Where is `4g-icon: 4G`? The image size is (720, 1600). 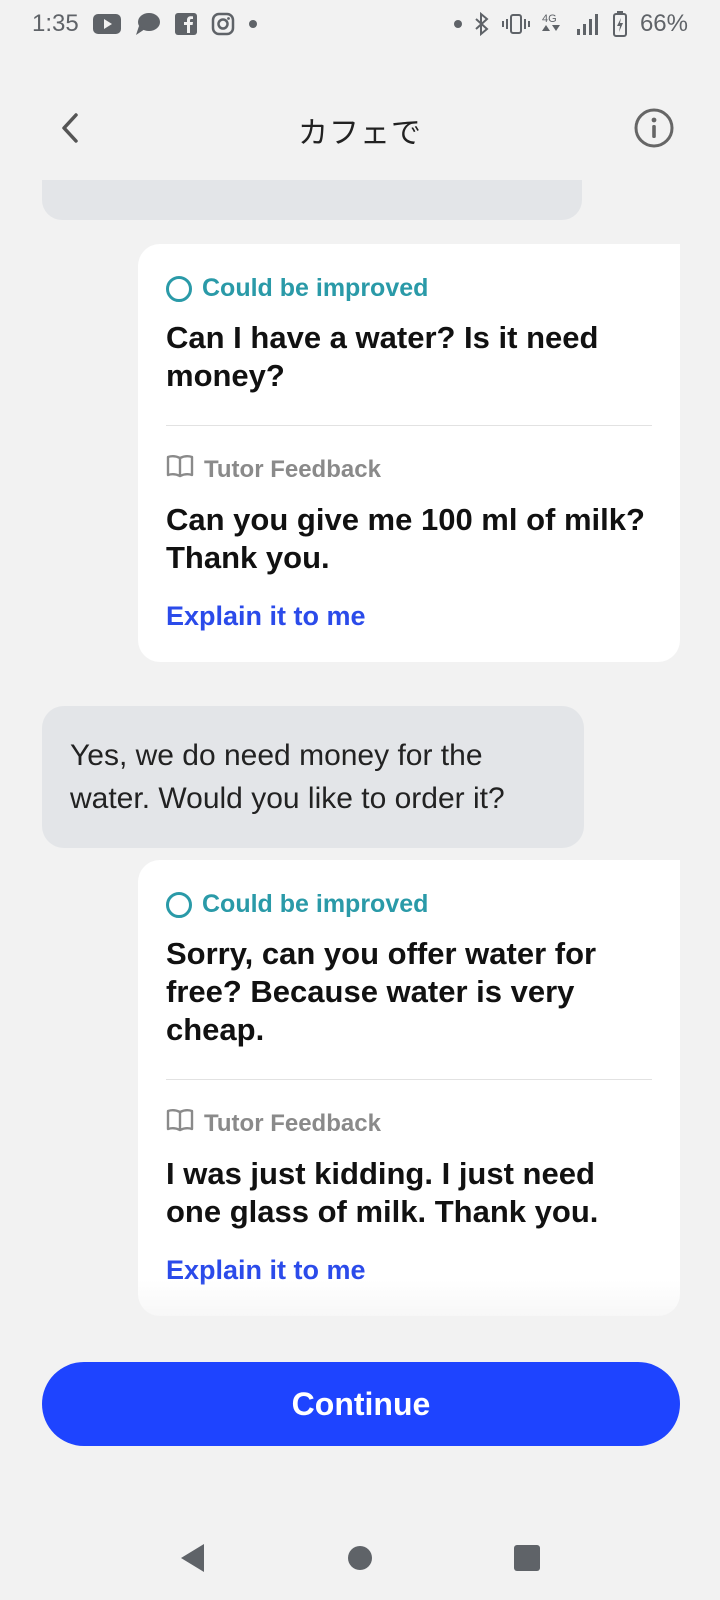
4g-icon: 4G is located at coordinates (552, 24).